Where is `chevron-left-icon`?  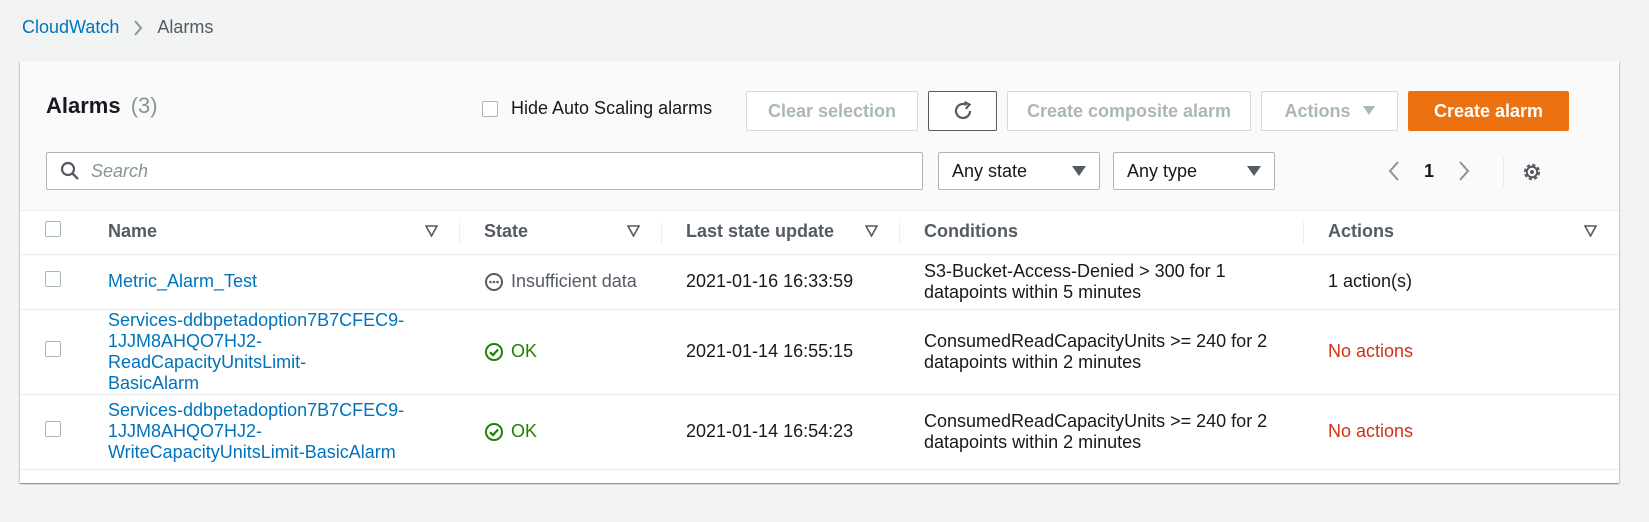 chevron-left-icon is located at coordinates (1393, 171).